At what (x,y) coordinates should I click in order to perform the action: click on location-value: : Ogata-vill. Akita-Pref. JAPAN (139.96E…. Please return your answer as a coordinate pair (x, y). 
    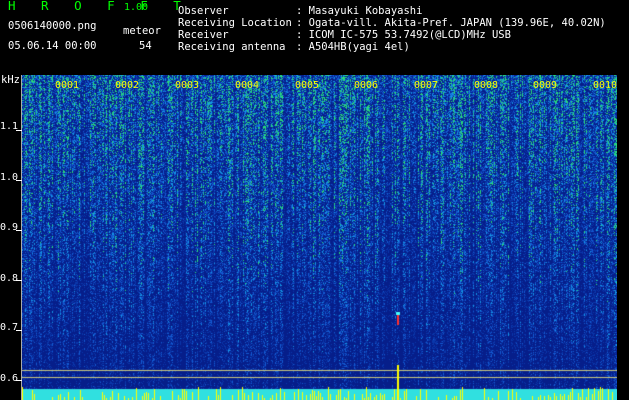
    Looking at the image, I should click on (451, 23).